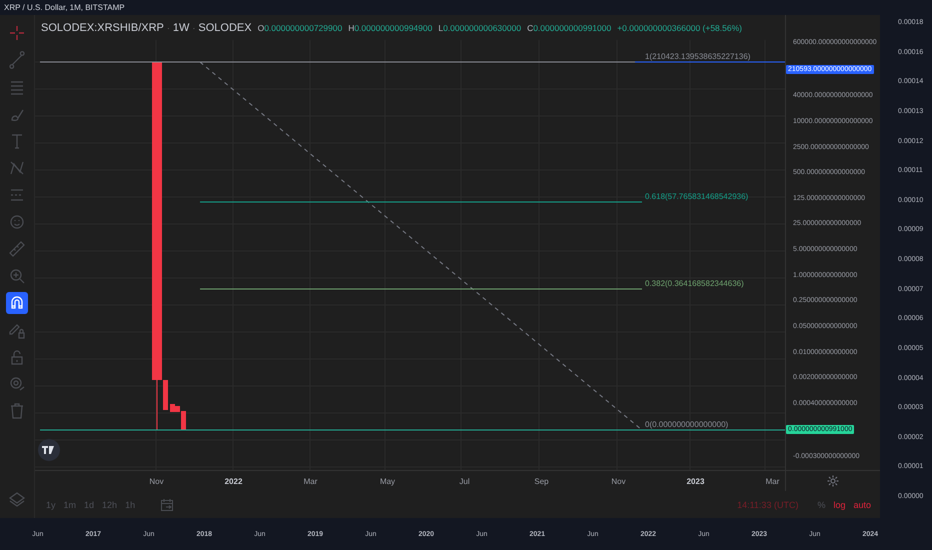 This screenshot has width=932, height=550. Describe the element at coordinates (833, 481) in the screenshot. I see `settings-icon` at that location.